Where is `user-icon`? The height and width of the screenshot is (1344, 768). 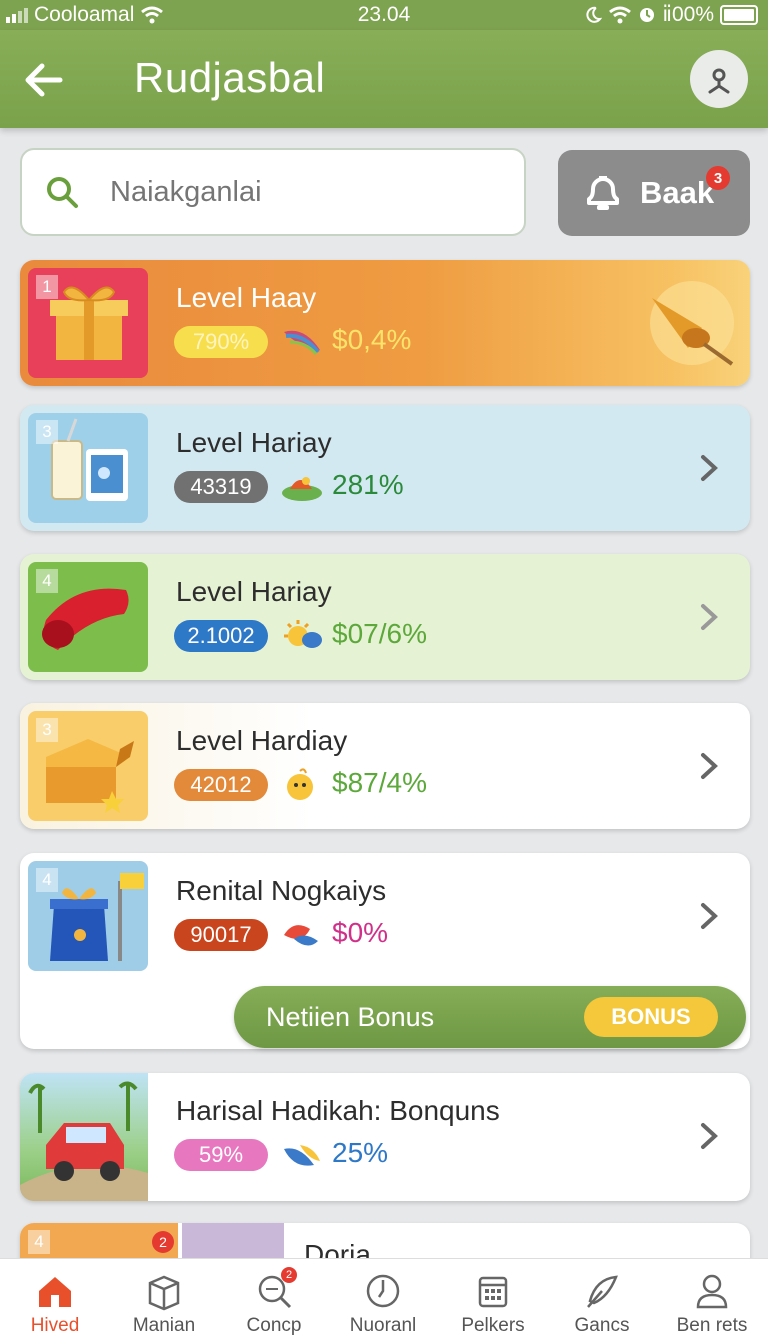
user-icon is located at coordinates (712, 1291).